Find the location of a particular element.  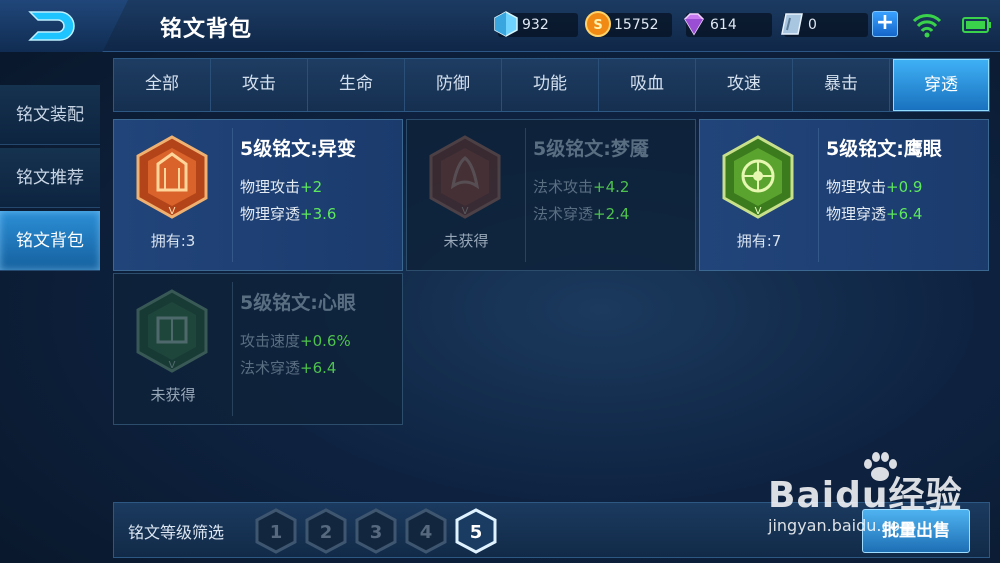

stat-value: +4.2 is located at coordinates (611, 187).